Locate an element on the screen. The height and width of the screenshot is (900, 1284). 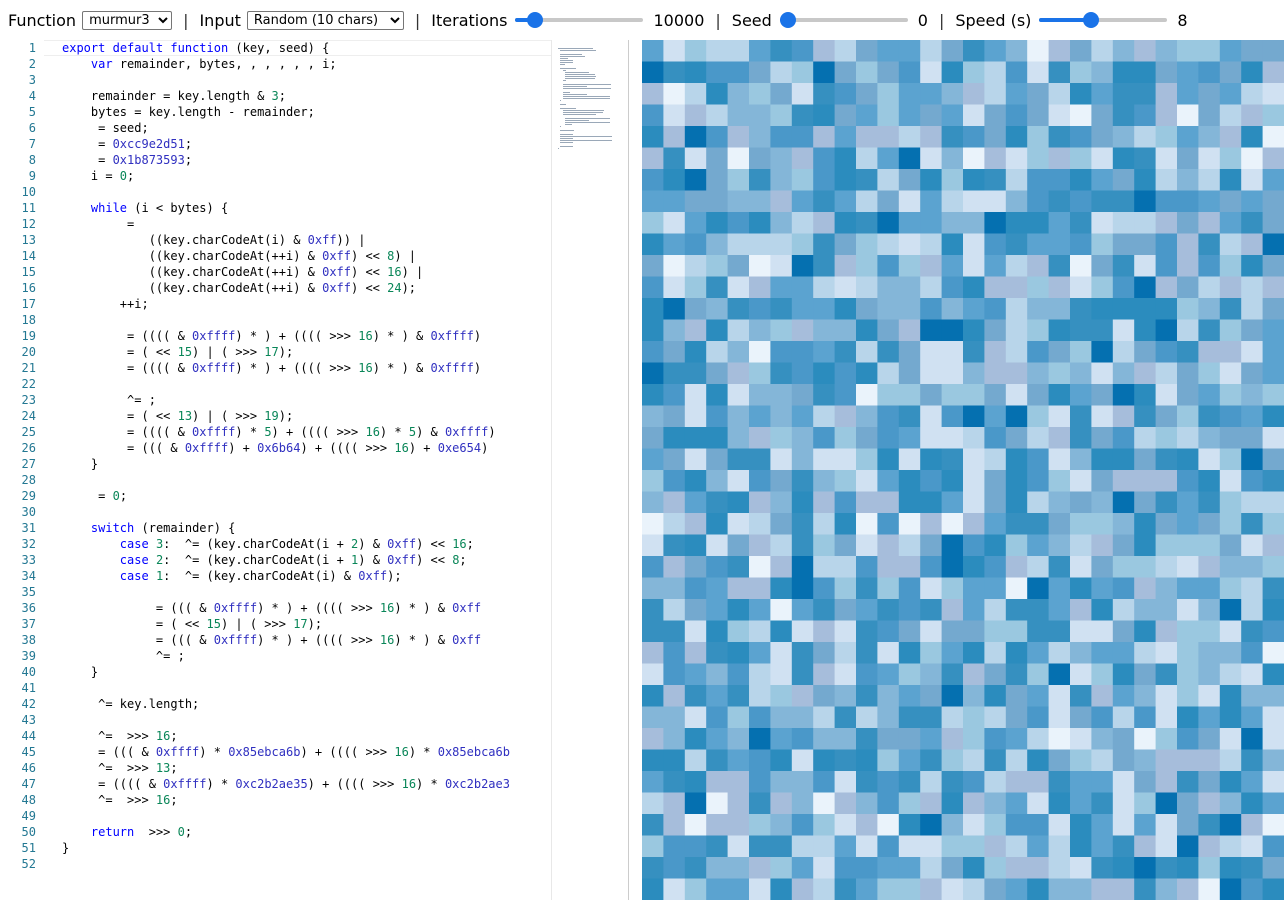
code-line: = ( << 13) | ( >>> 19); is located at coordinates (306, 416).